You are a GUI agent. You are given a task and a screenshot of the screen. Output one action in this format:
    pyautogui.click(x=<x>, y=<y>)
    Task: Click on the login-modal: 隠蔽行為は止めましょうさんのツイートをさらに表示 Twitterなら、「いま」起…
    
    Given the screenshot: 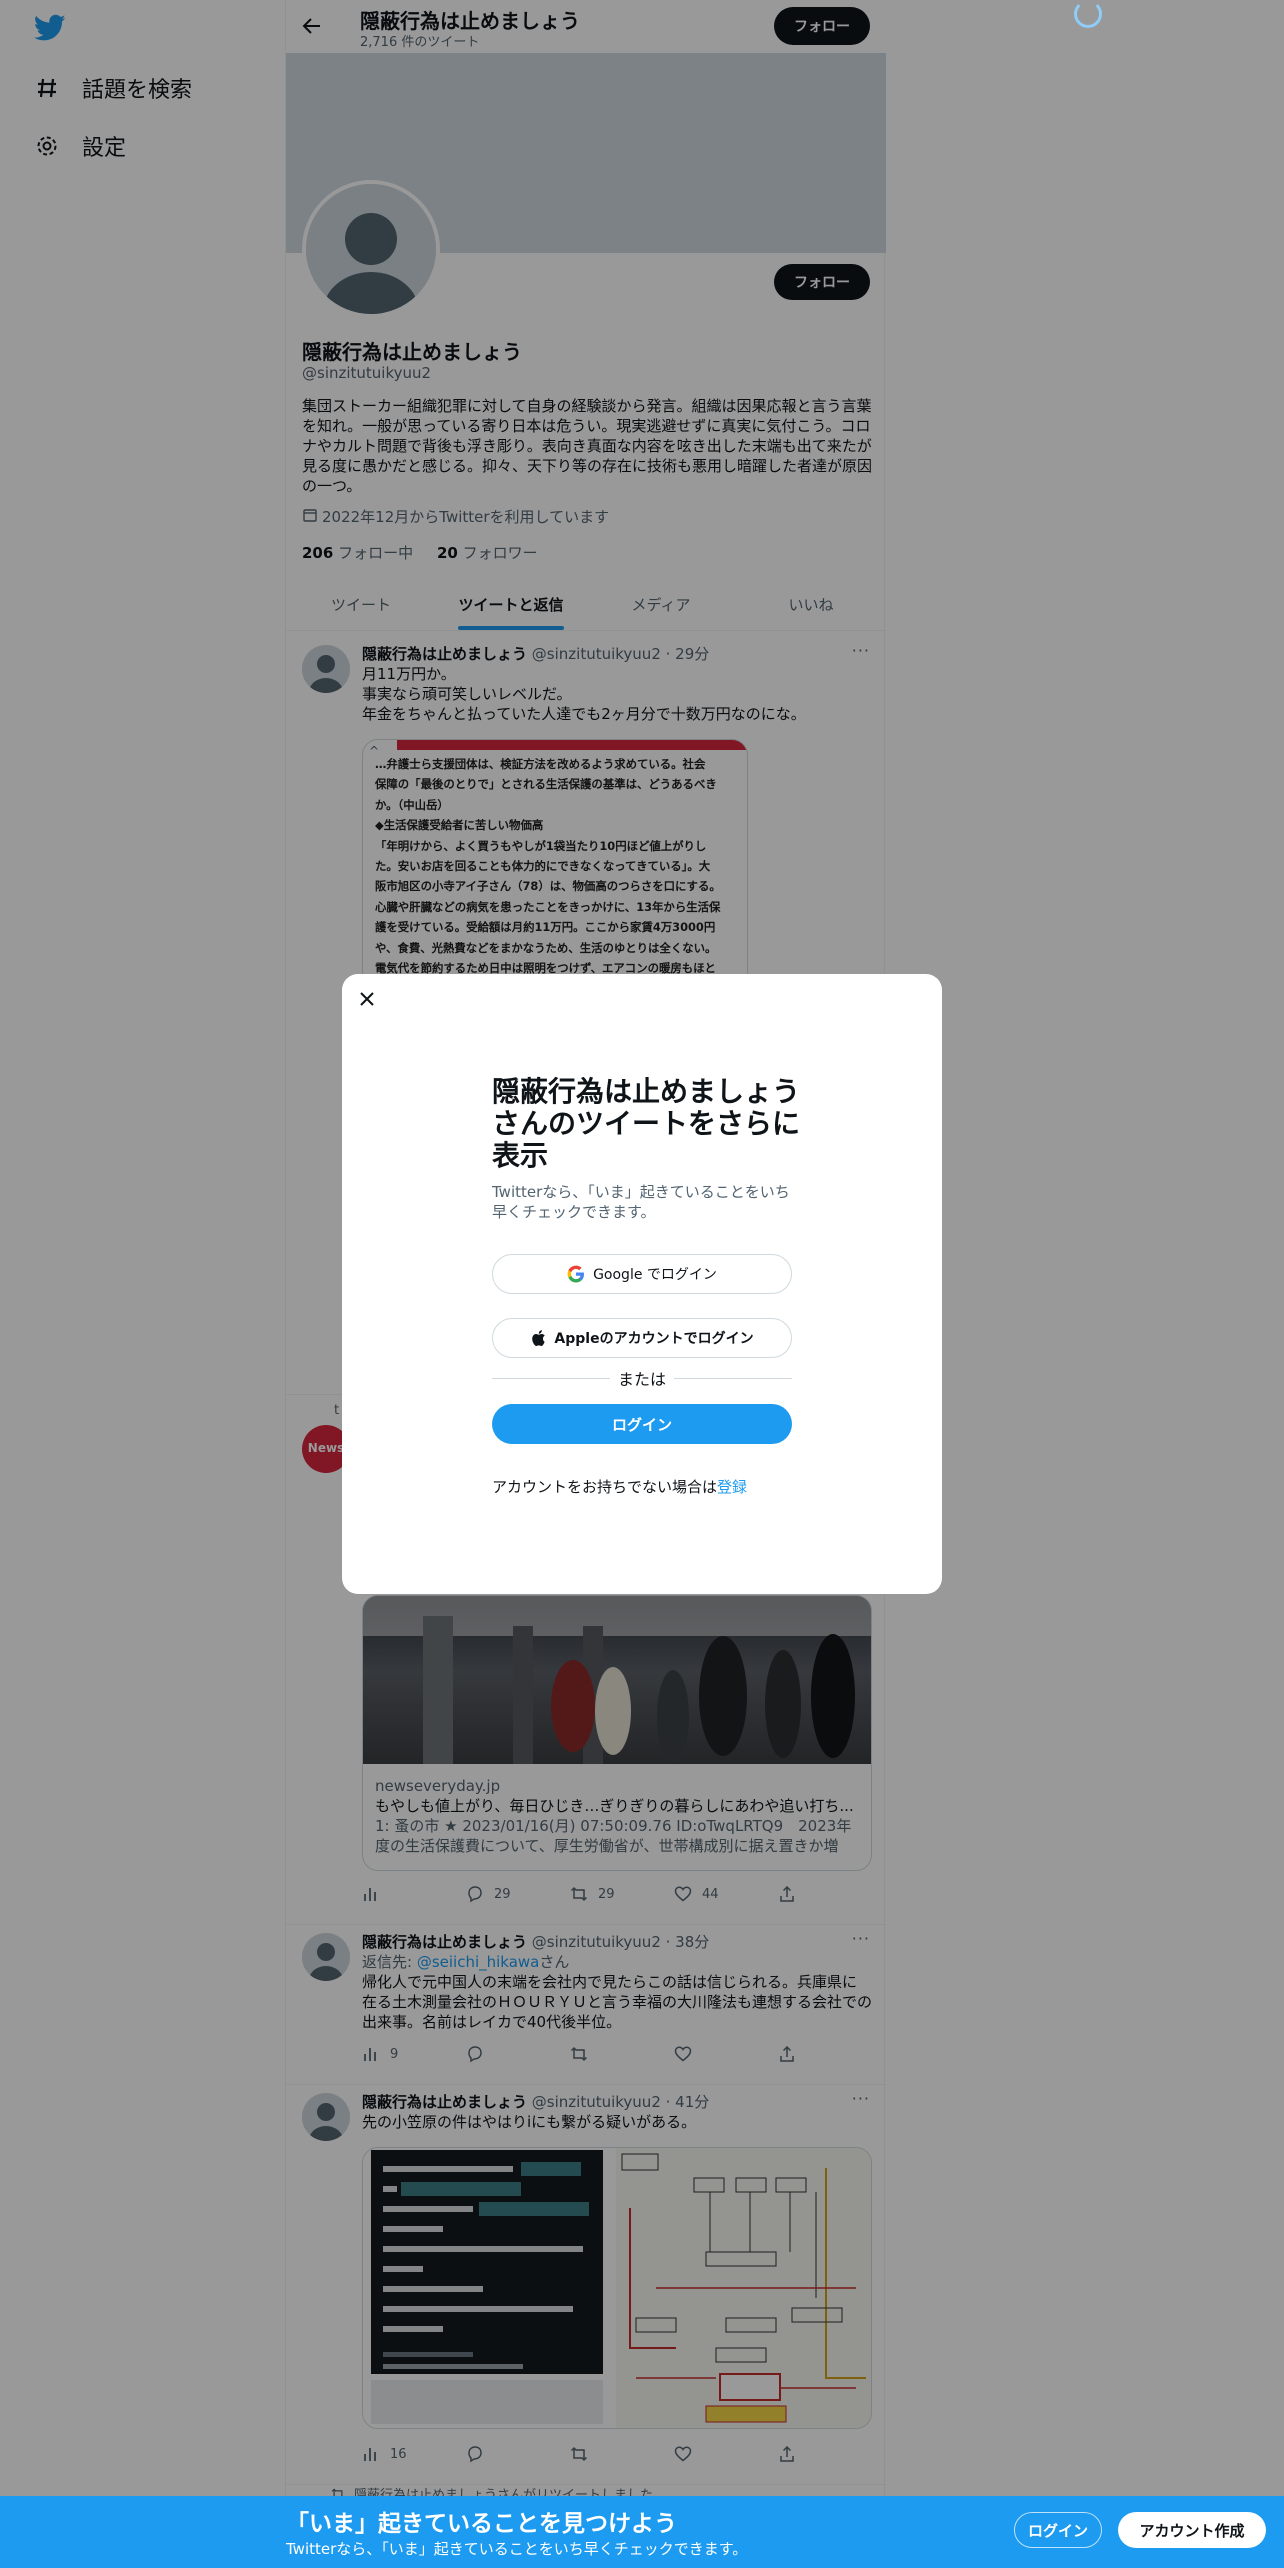 What is the action you would take?
    pyautogui.click(x=642, y=1284)
    